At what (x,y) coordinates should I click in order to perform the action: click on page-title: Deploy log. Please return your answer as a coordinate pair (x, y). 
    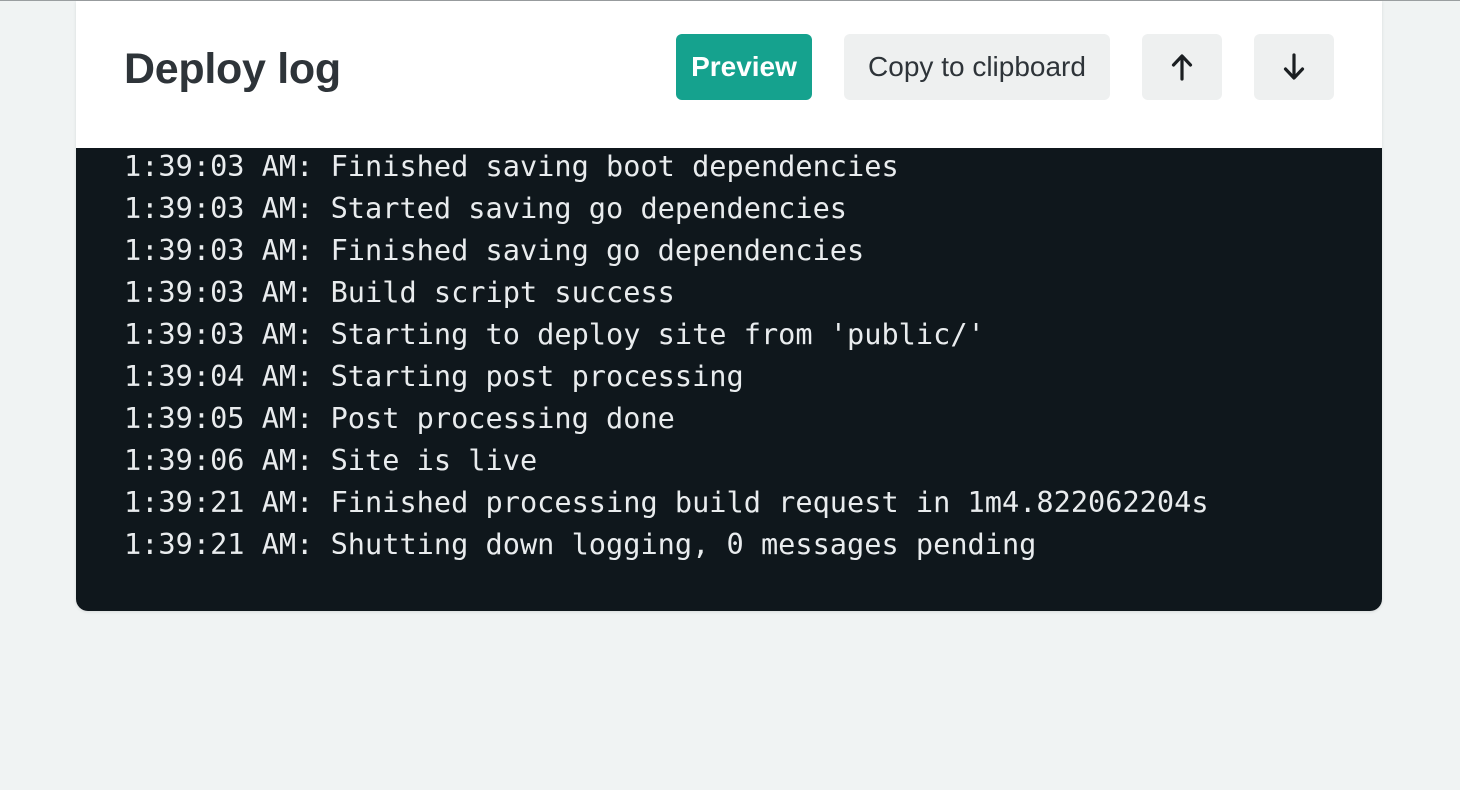
    Looking at the image, I should click on (232, 69).